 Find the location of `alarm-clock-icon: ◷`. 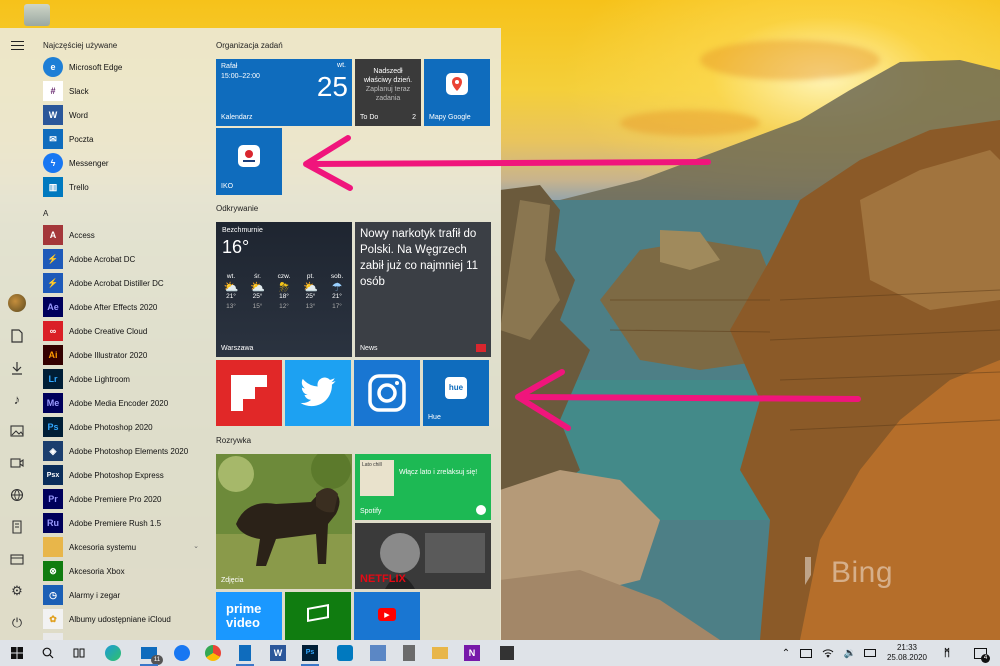

alarm-clock-icon: ◷ is located at coordinates (53, 595).